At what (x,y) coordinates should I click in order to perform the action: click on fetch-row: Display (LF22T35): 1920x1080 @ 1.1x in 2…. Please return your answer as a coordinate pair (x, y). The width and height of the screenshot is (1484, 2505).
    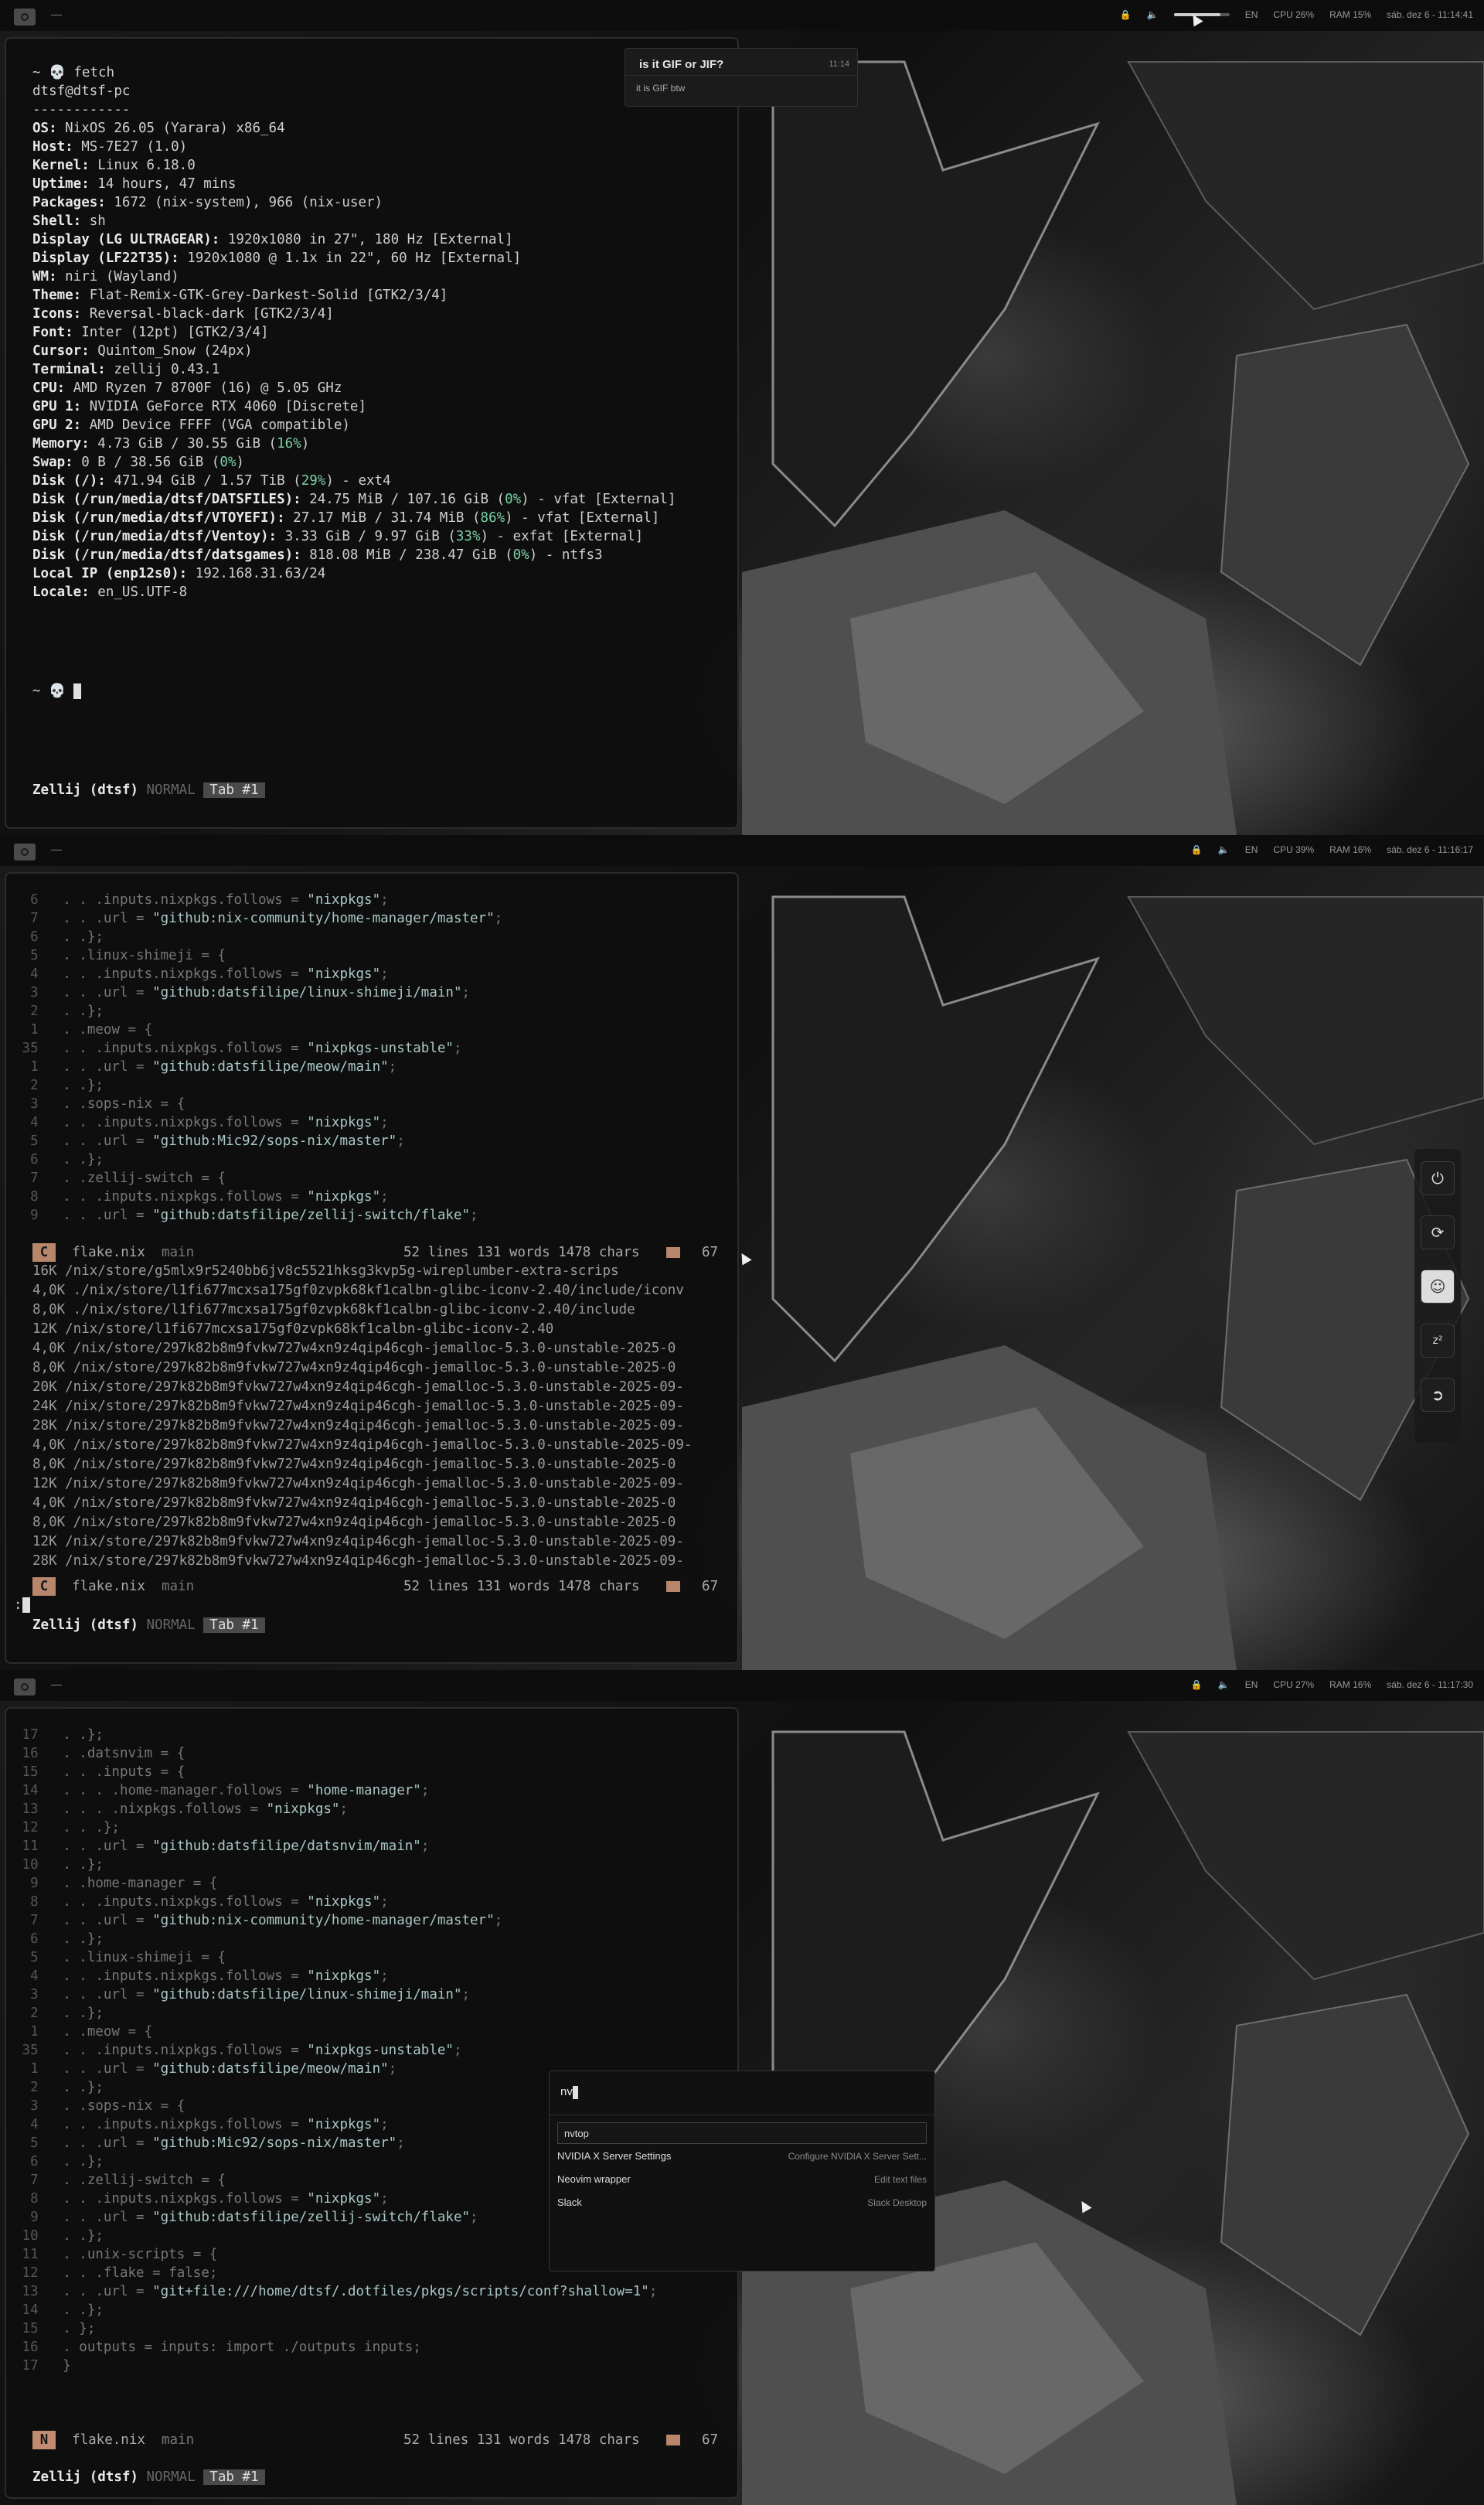
    Looking at the image, I should click on (276, 258).